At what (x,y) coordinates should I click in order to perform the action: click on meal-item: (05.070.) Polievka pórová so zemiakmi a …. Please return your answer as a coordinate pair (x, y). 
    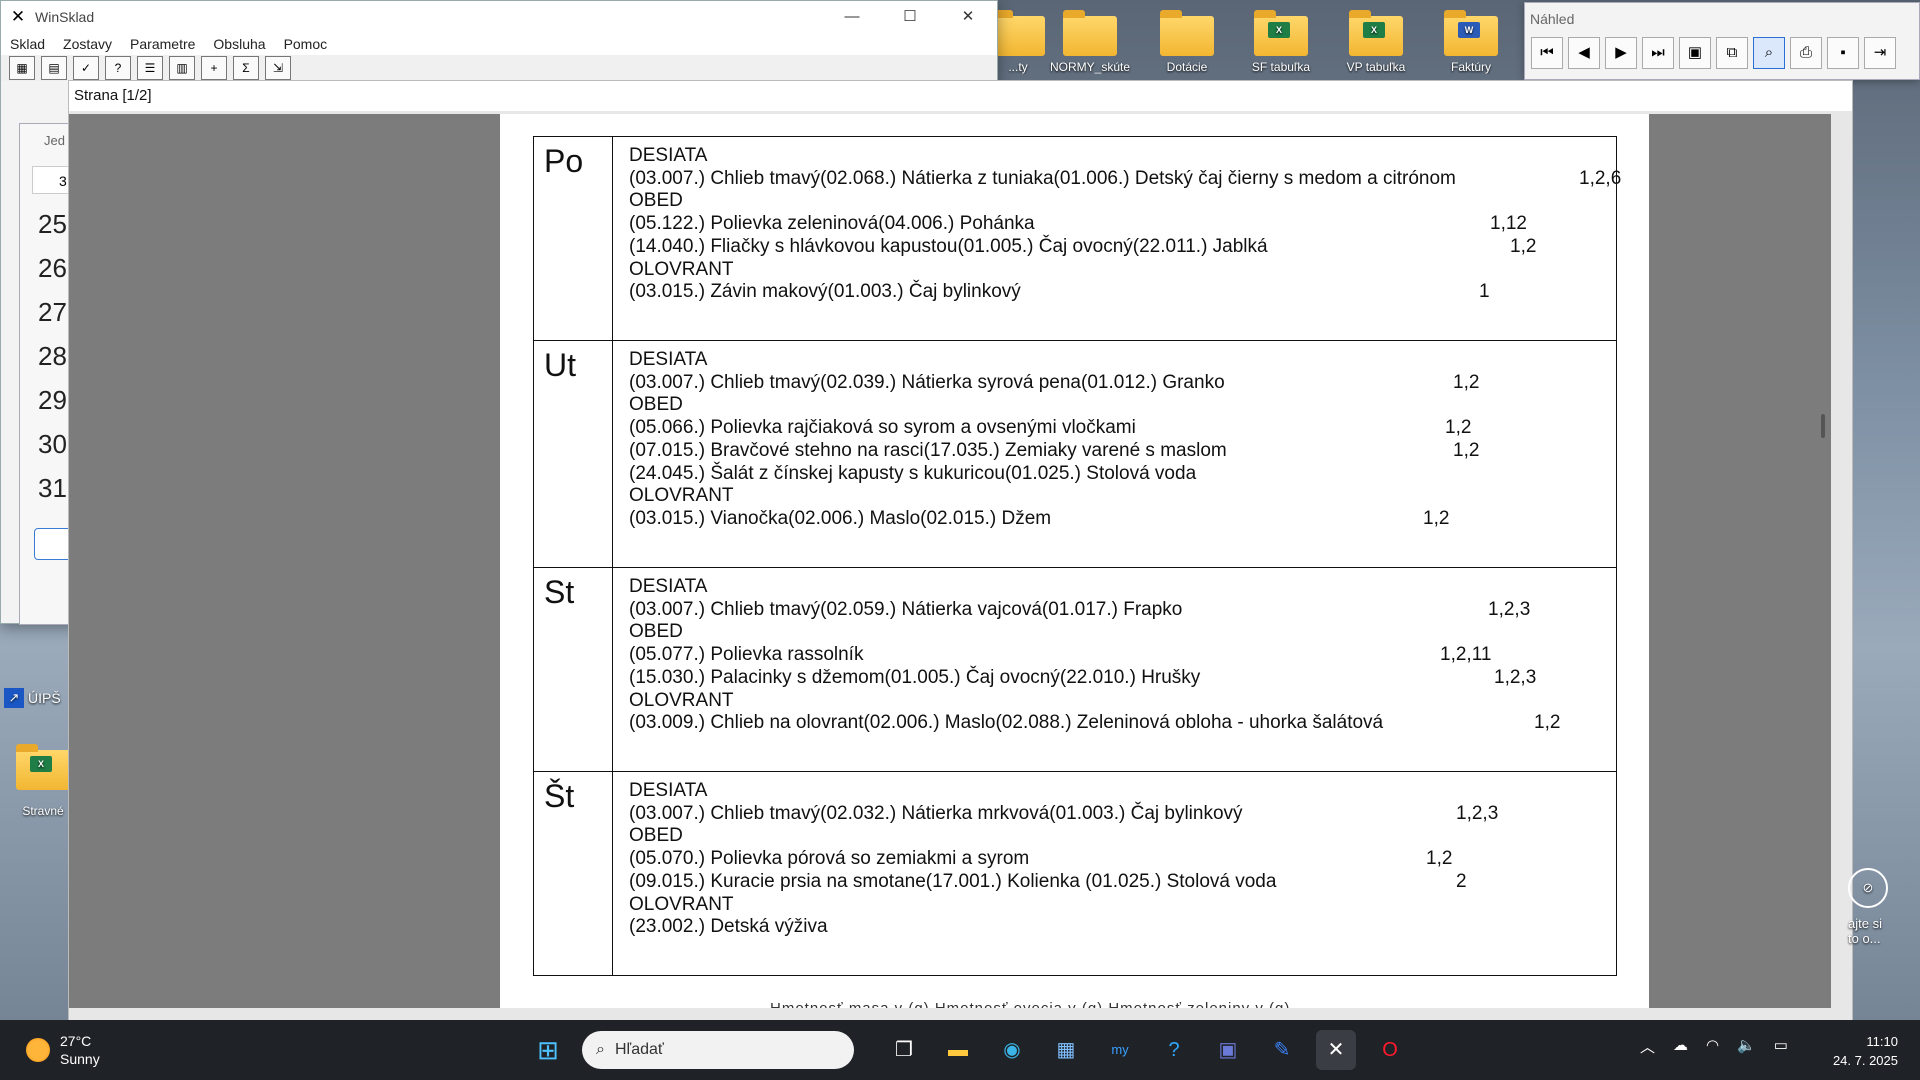
    Looking at the image, I should click on (1122, 859).